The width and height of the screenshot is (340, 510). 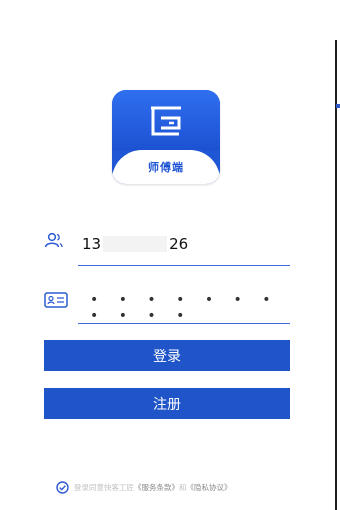 I want to click on password-underline, so click(x=184, y=323).